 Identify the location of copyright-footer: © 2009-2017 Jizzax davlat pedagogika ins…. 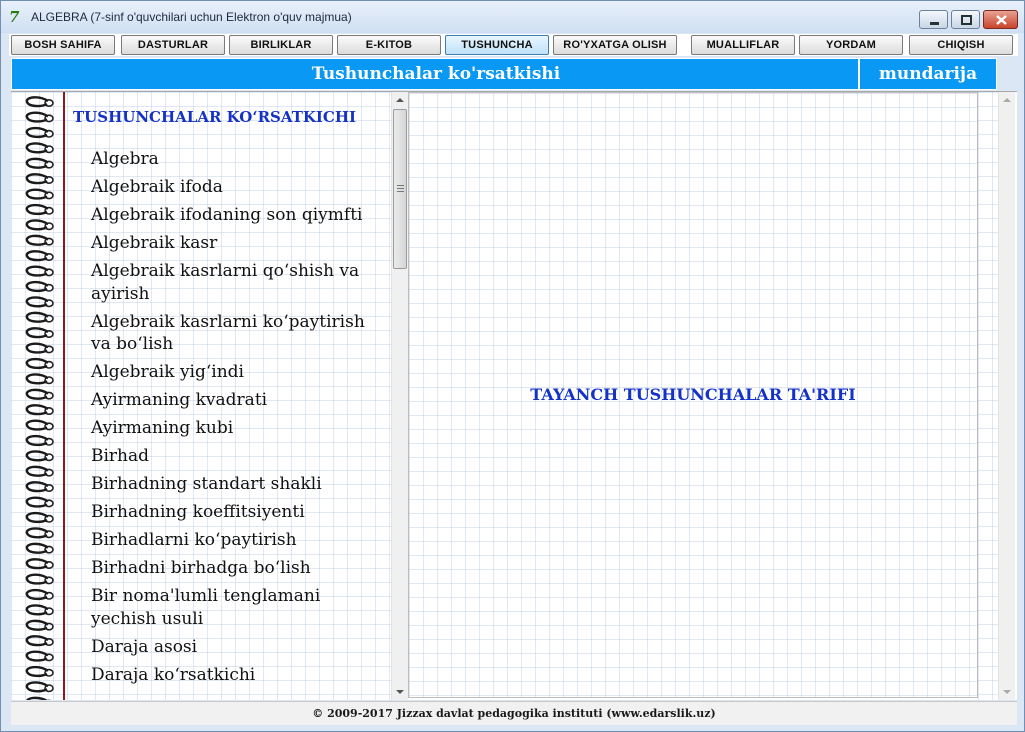
(514, 713).